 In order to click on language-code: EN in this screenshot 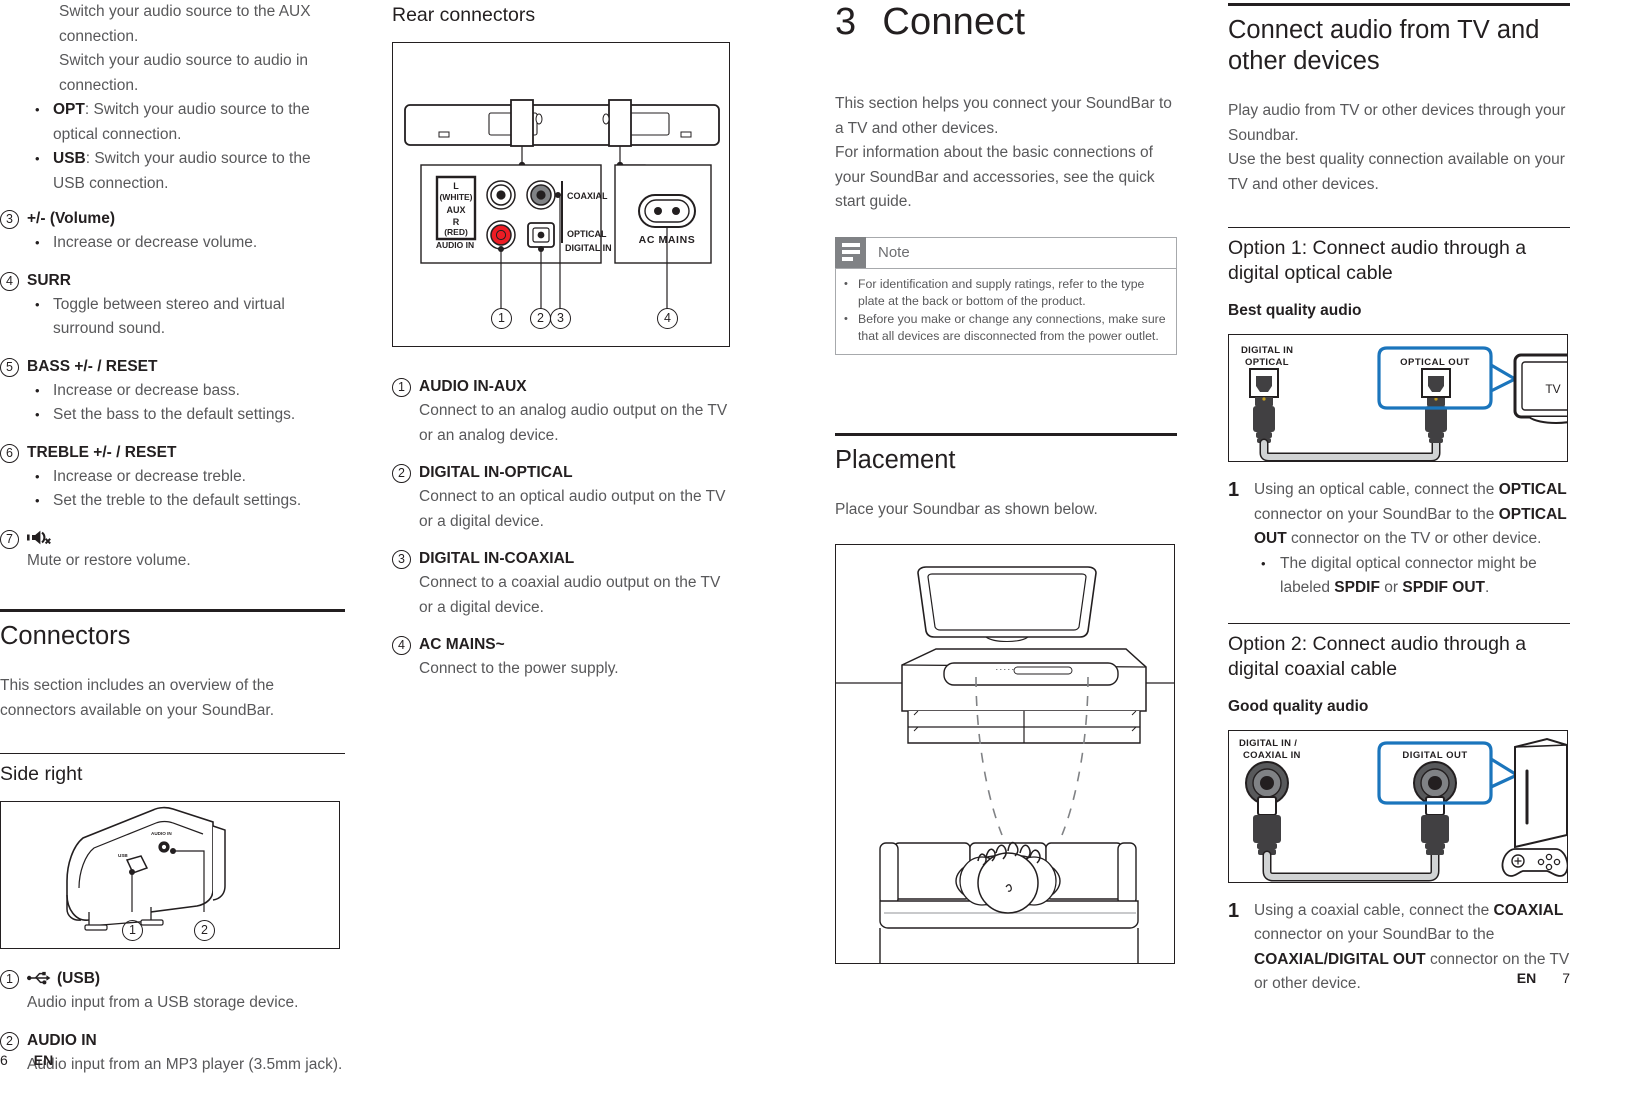, I will do `click(1526, 977)`.